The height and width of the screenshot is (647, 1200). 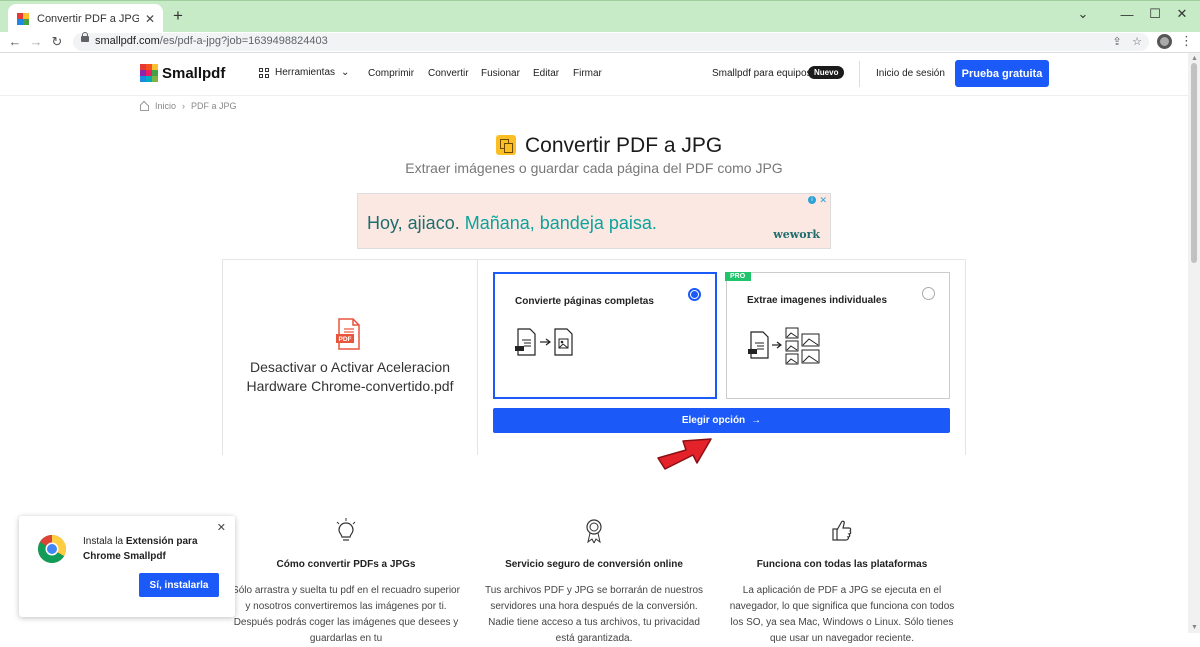 I want to click on tools-label: Herramientas, so click(x=305, y=72).